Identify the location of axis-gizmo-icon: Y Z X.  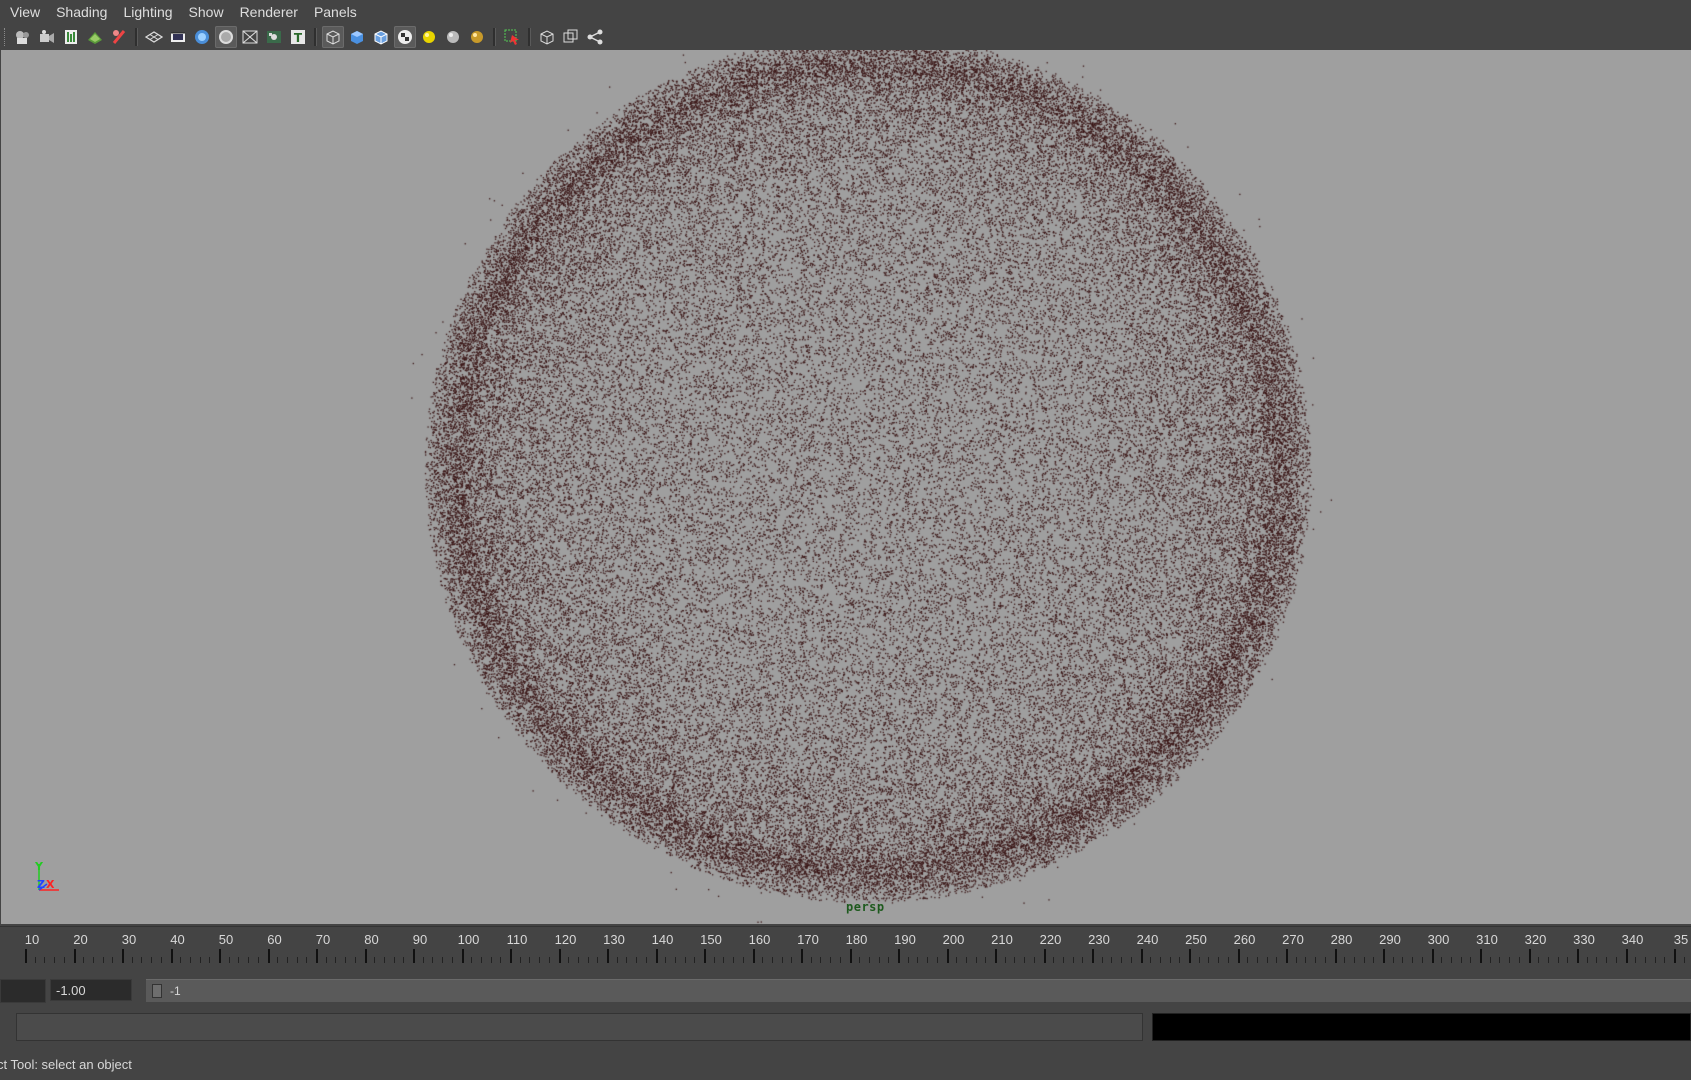
(46, 875).